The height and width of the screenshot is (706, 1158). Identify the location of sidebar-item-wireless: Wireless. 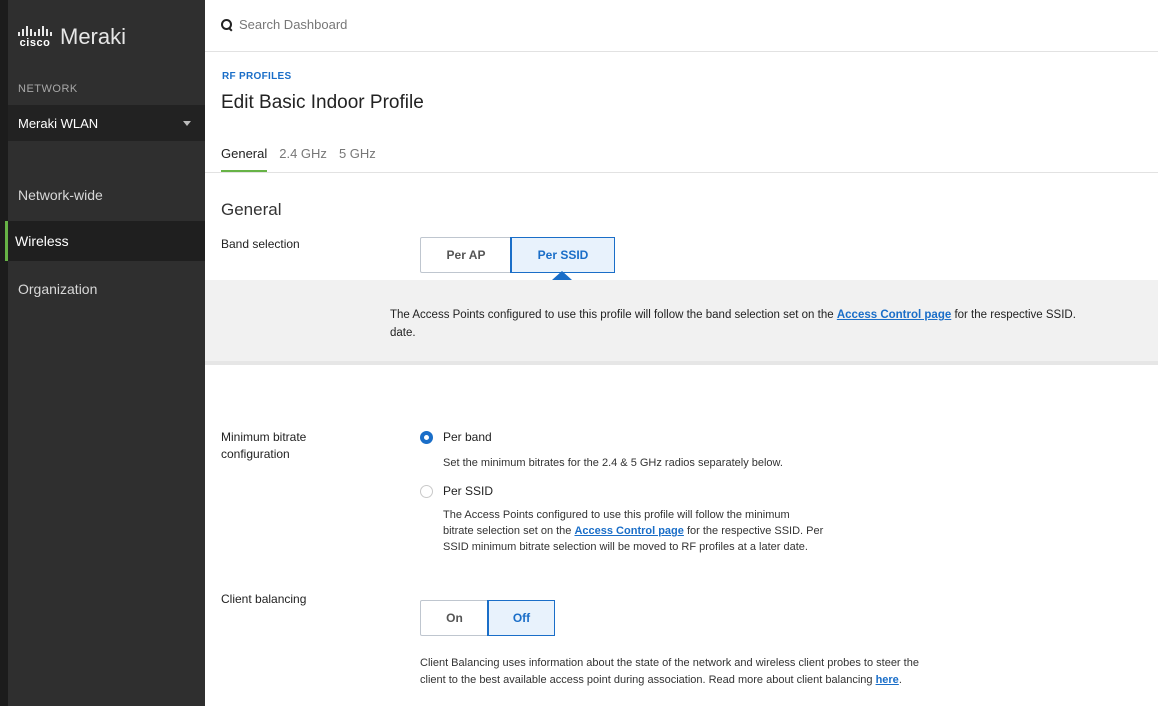
(105, 241).